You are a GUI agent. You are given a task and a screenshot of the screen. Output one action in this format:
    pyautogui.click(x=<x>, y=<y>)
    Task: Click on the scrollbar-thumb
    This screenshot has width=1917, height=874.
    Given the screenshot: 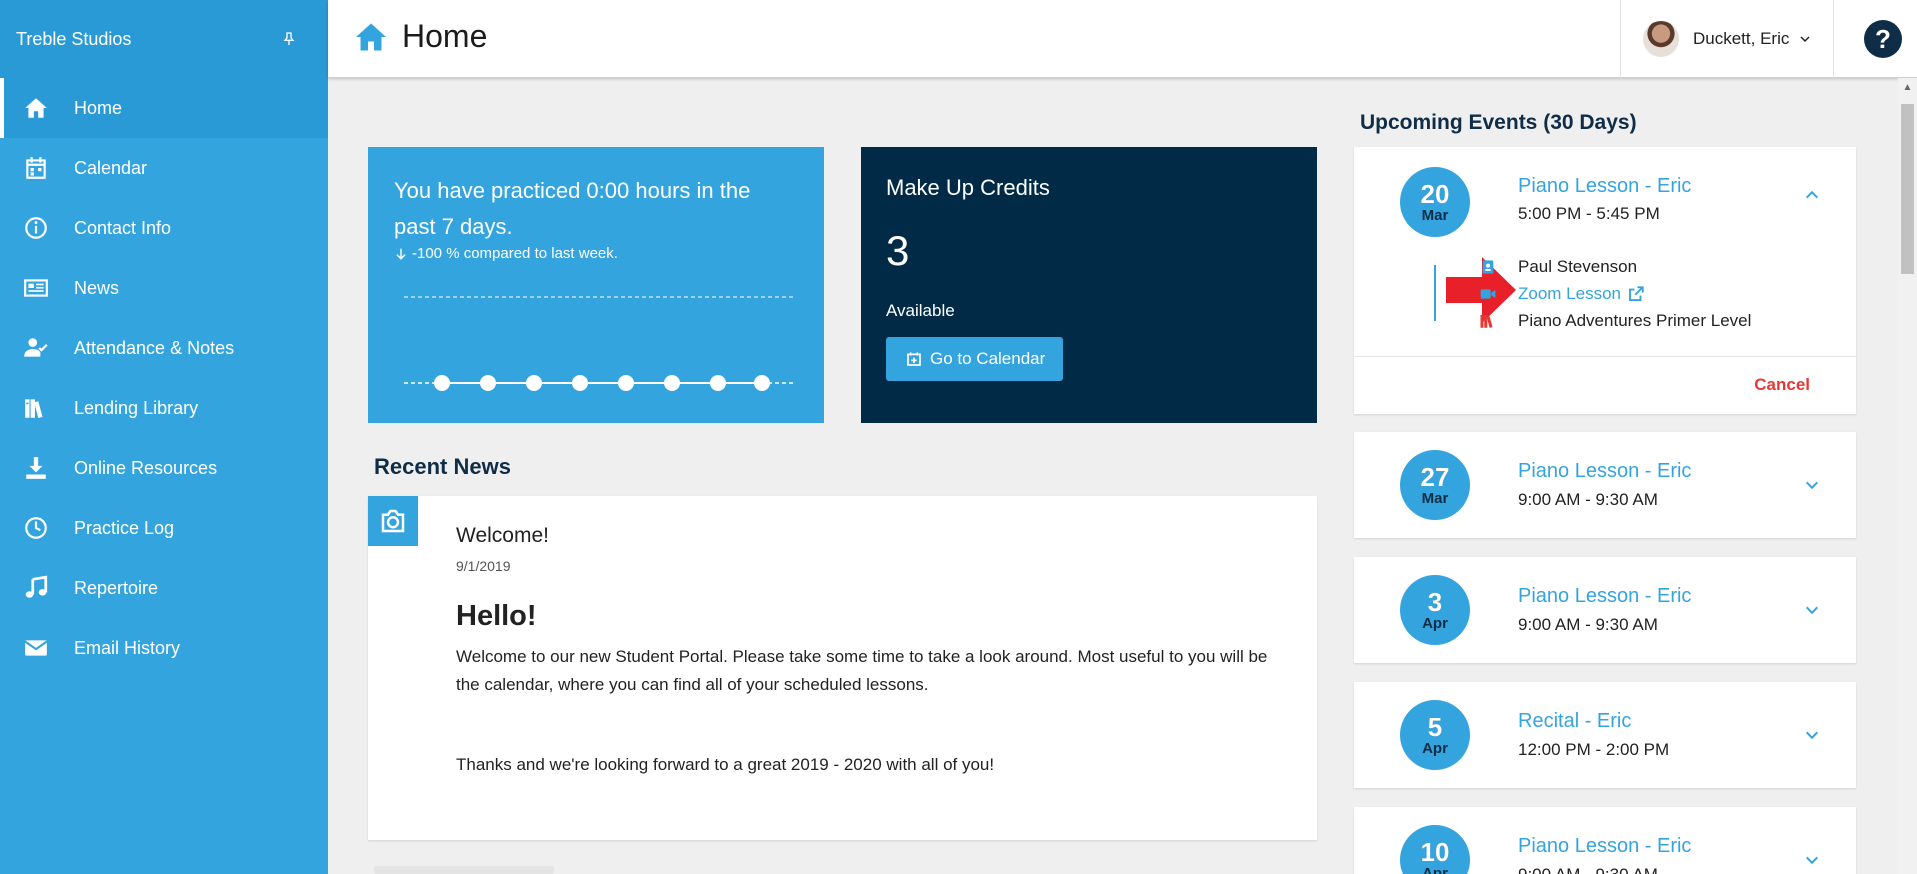 What is the action you would take?
    pyautogui.click(x=1907, y=189)
    